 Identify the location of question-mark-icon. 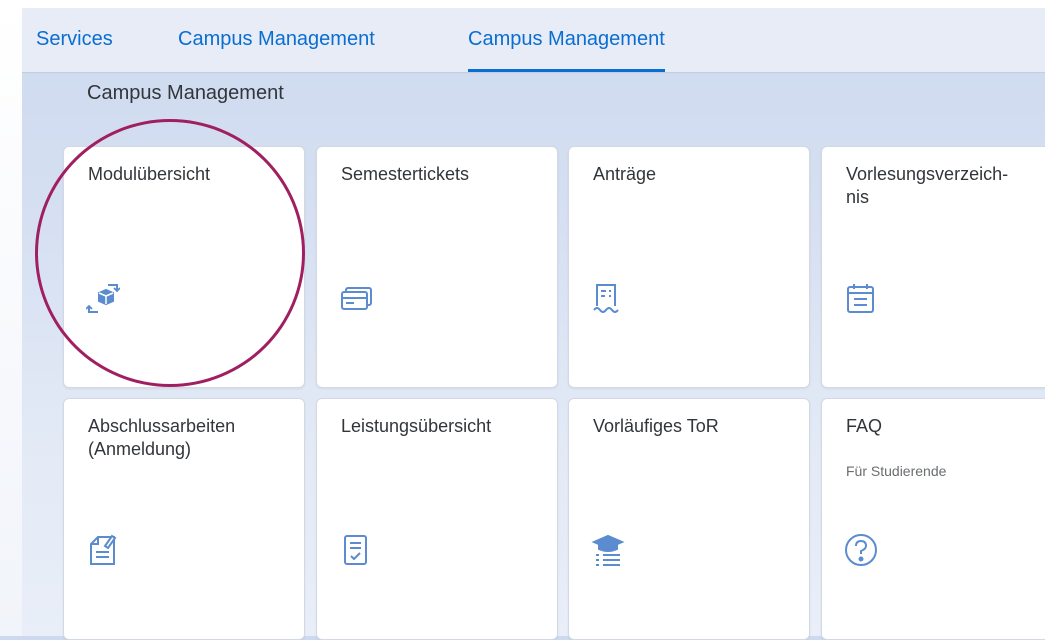
(861, 550).